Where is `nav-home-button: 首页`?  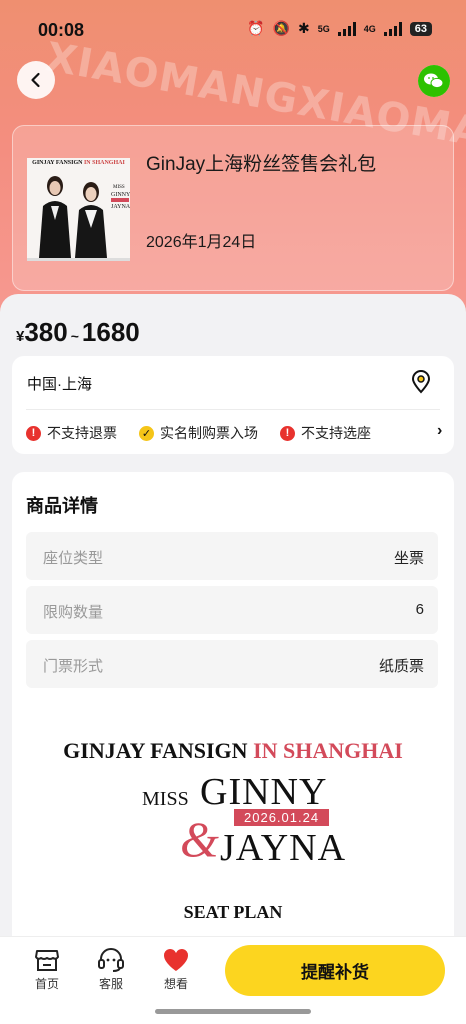
nav-home-button: 首页 is located at coordinates (47, 968).